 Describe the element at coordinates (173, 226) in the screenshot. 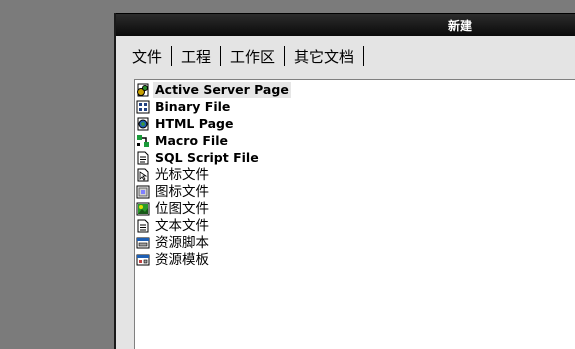

I see `list-item-text-file: 文本文件` at that location.